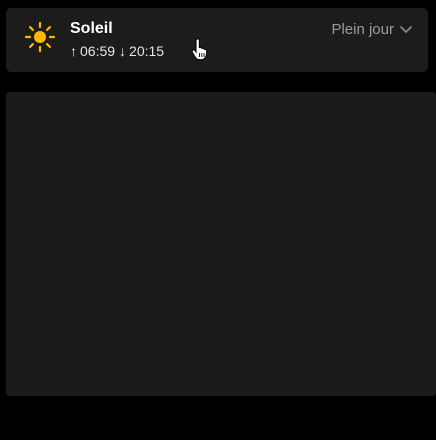  What do you see at coordinates (73, 51) in the screenshot?
I see `sunrise-arrow-icon: ↑` at bounding box center [73, 51].